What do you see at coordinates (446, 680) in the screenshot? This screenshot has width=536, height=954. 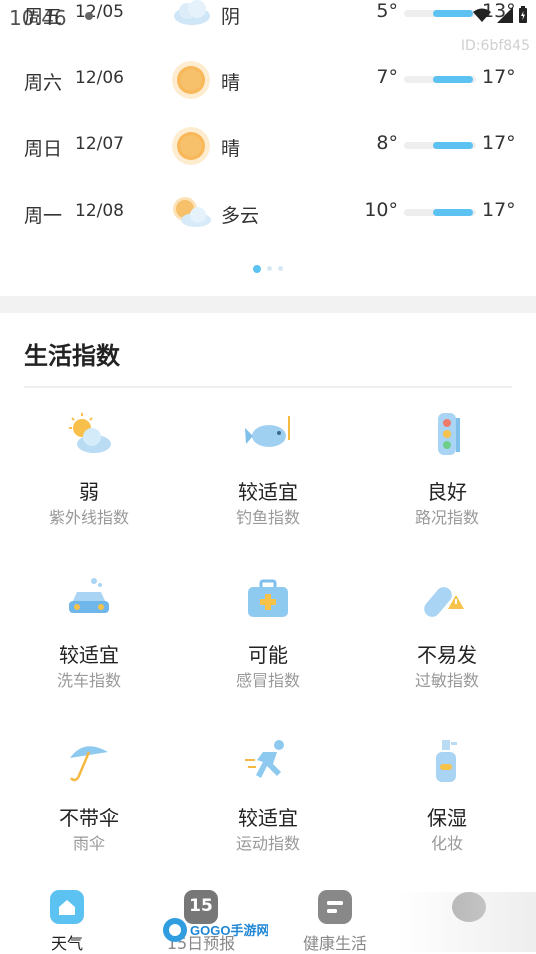 I see `life-index-label: 过敏指数` at bounding box center [446, 680].